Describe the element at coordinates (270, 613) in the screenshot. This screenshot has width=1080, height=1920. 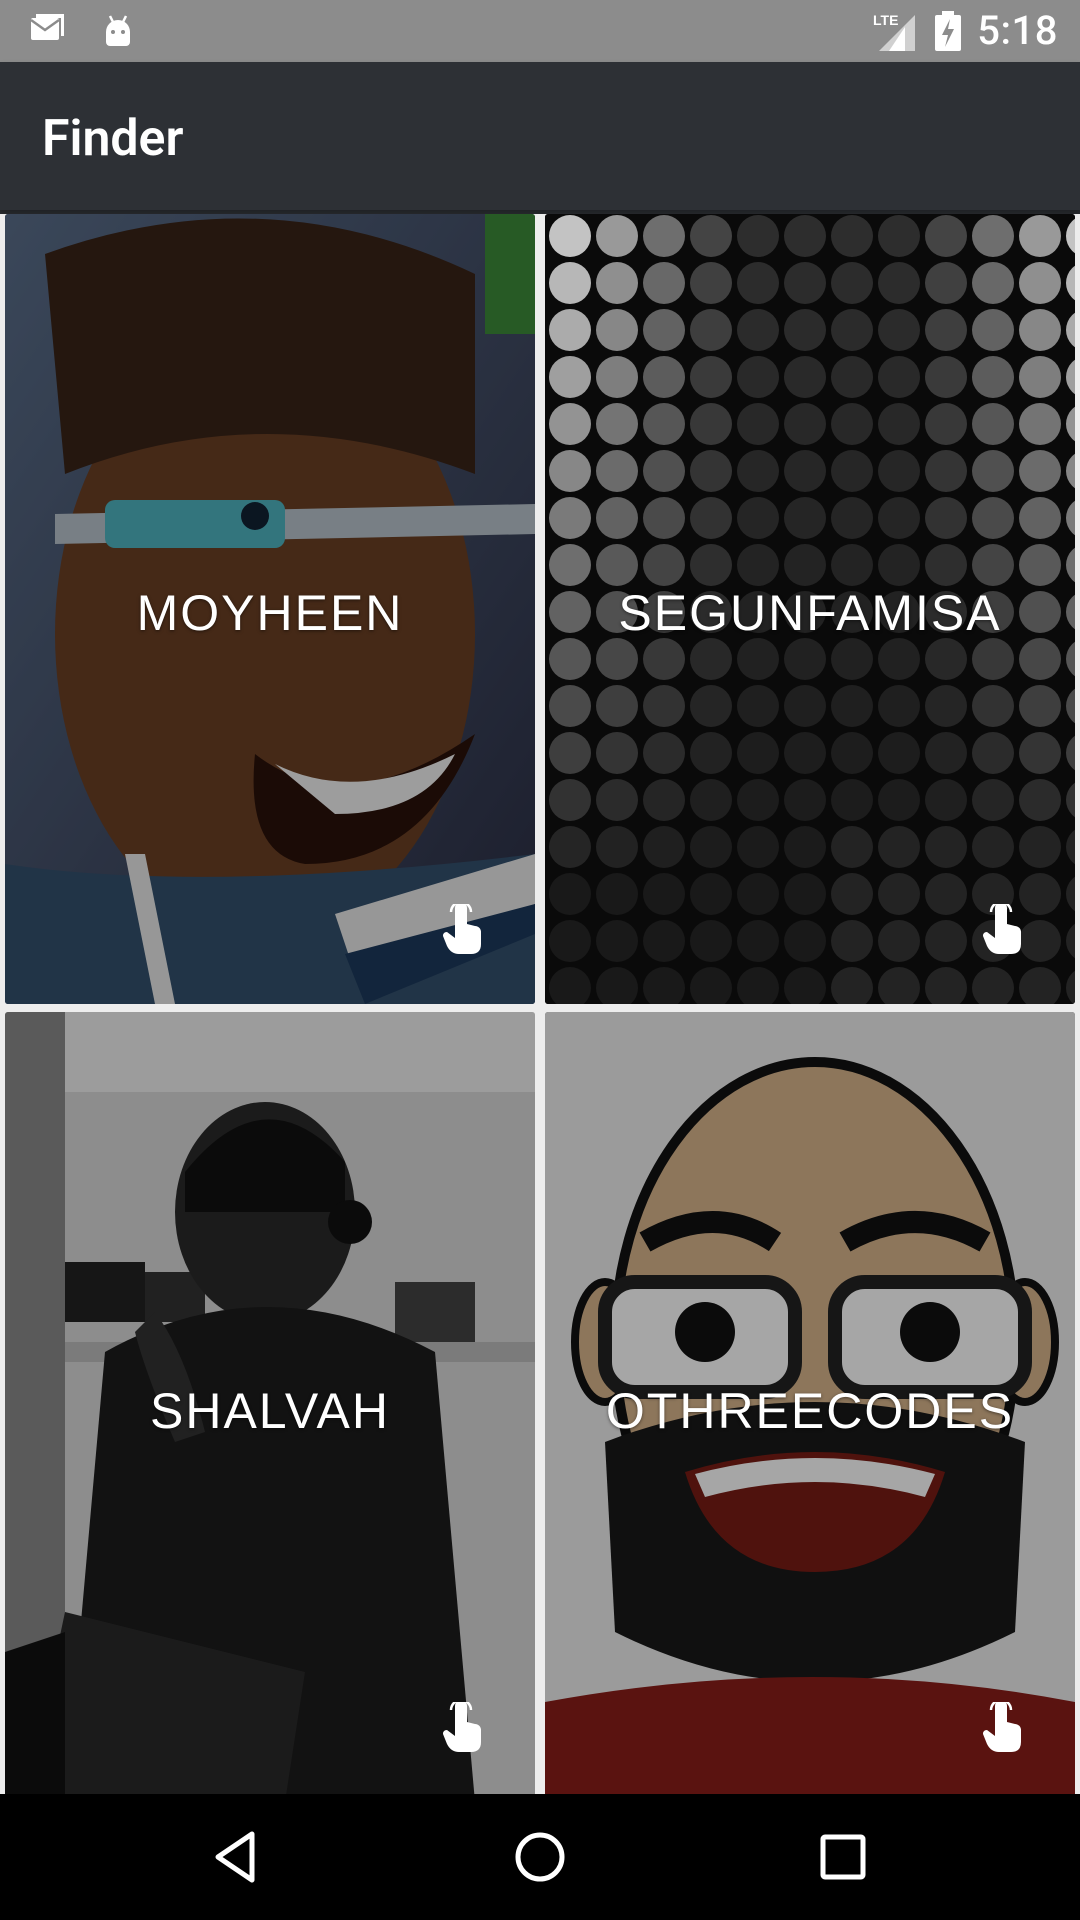
I see `profile-name: MOYHEEN` at that location.